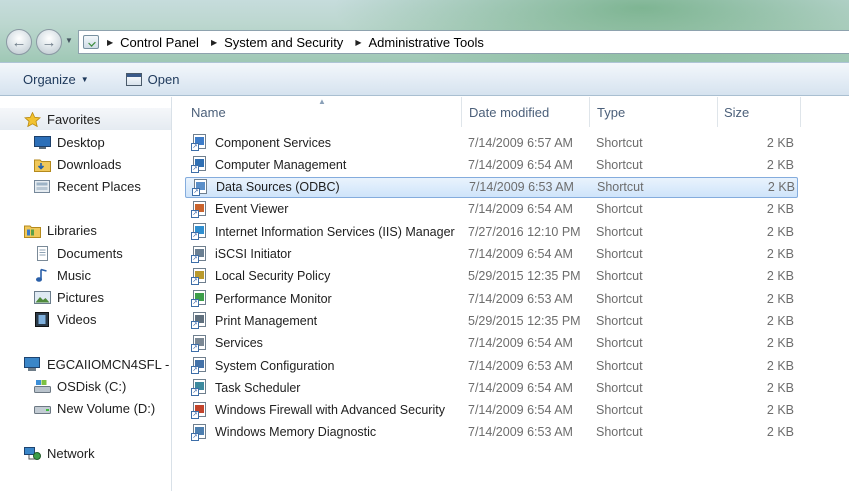 Image resolution: width=849 pixels, height=491 pixels. What do you see at coordinates (74, 119) in the screenshot?
I see `nav-favorites-label: Favorites` at bounding box center [74, 119].